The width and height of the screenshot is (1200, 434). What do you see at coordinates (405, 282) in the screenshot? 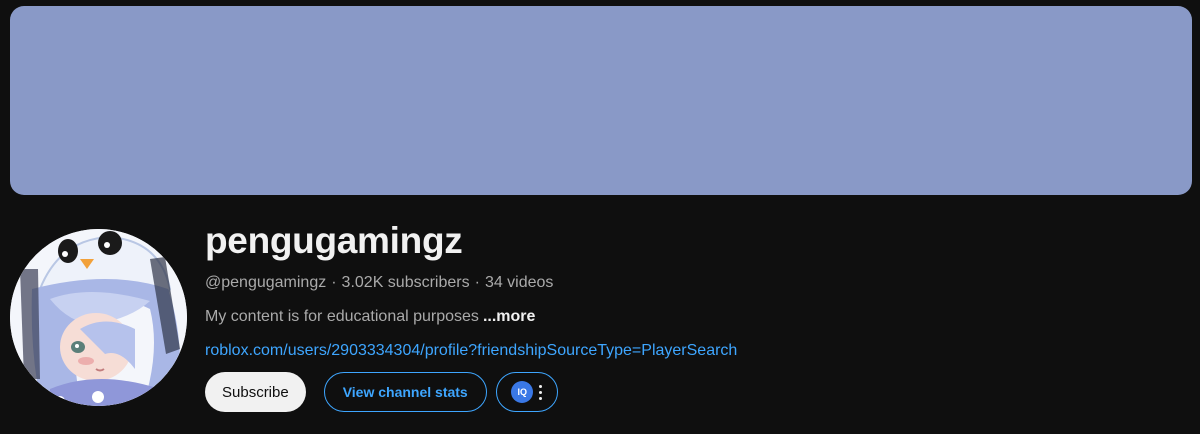
I see `subscriber-count: 3.02K subscribers` at bounding box center [405, 282].